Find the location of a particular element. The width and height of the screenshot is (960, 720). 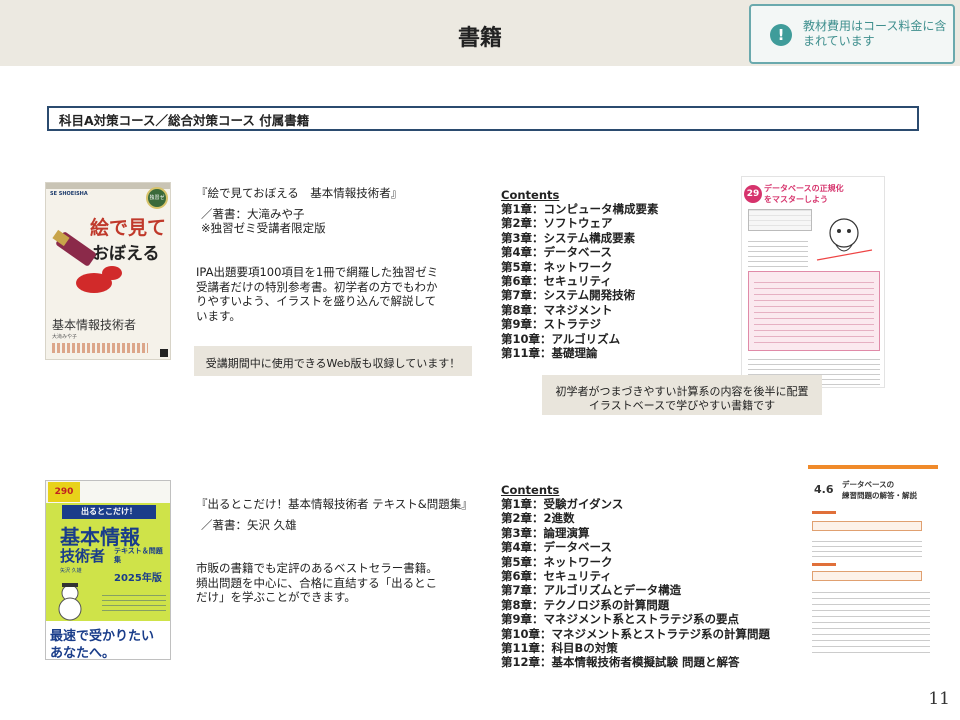

cover2-subtitle: テキスト＆問題集 is located at coordinates (138, 555).